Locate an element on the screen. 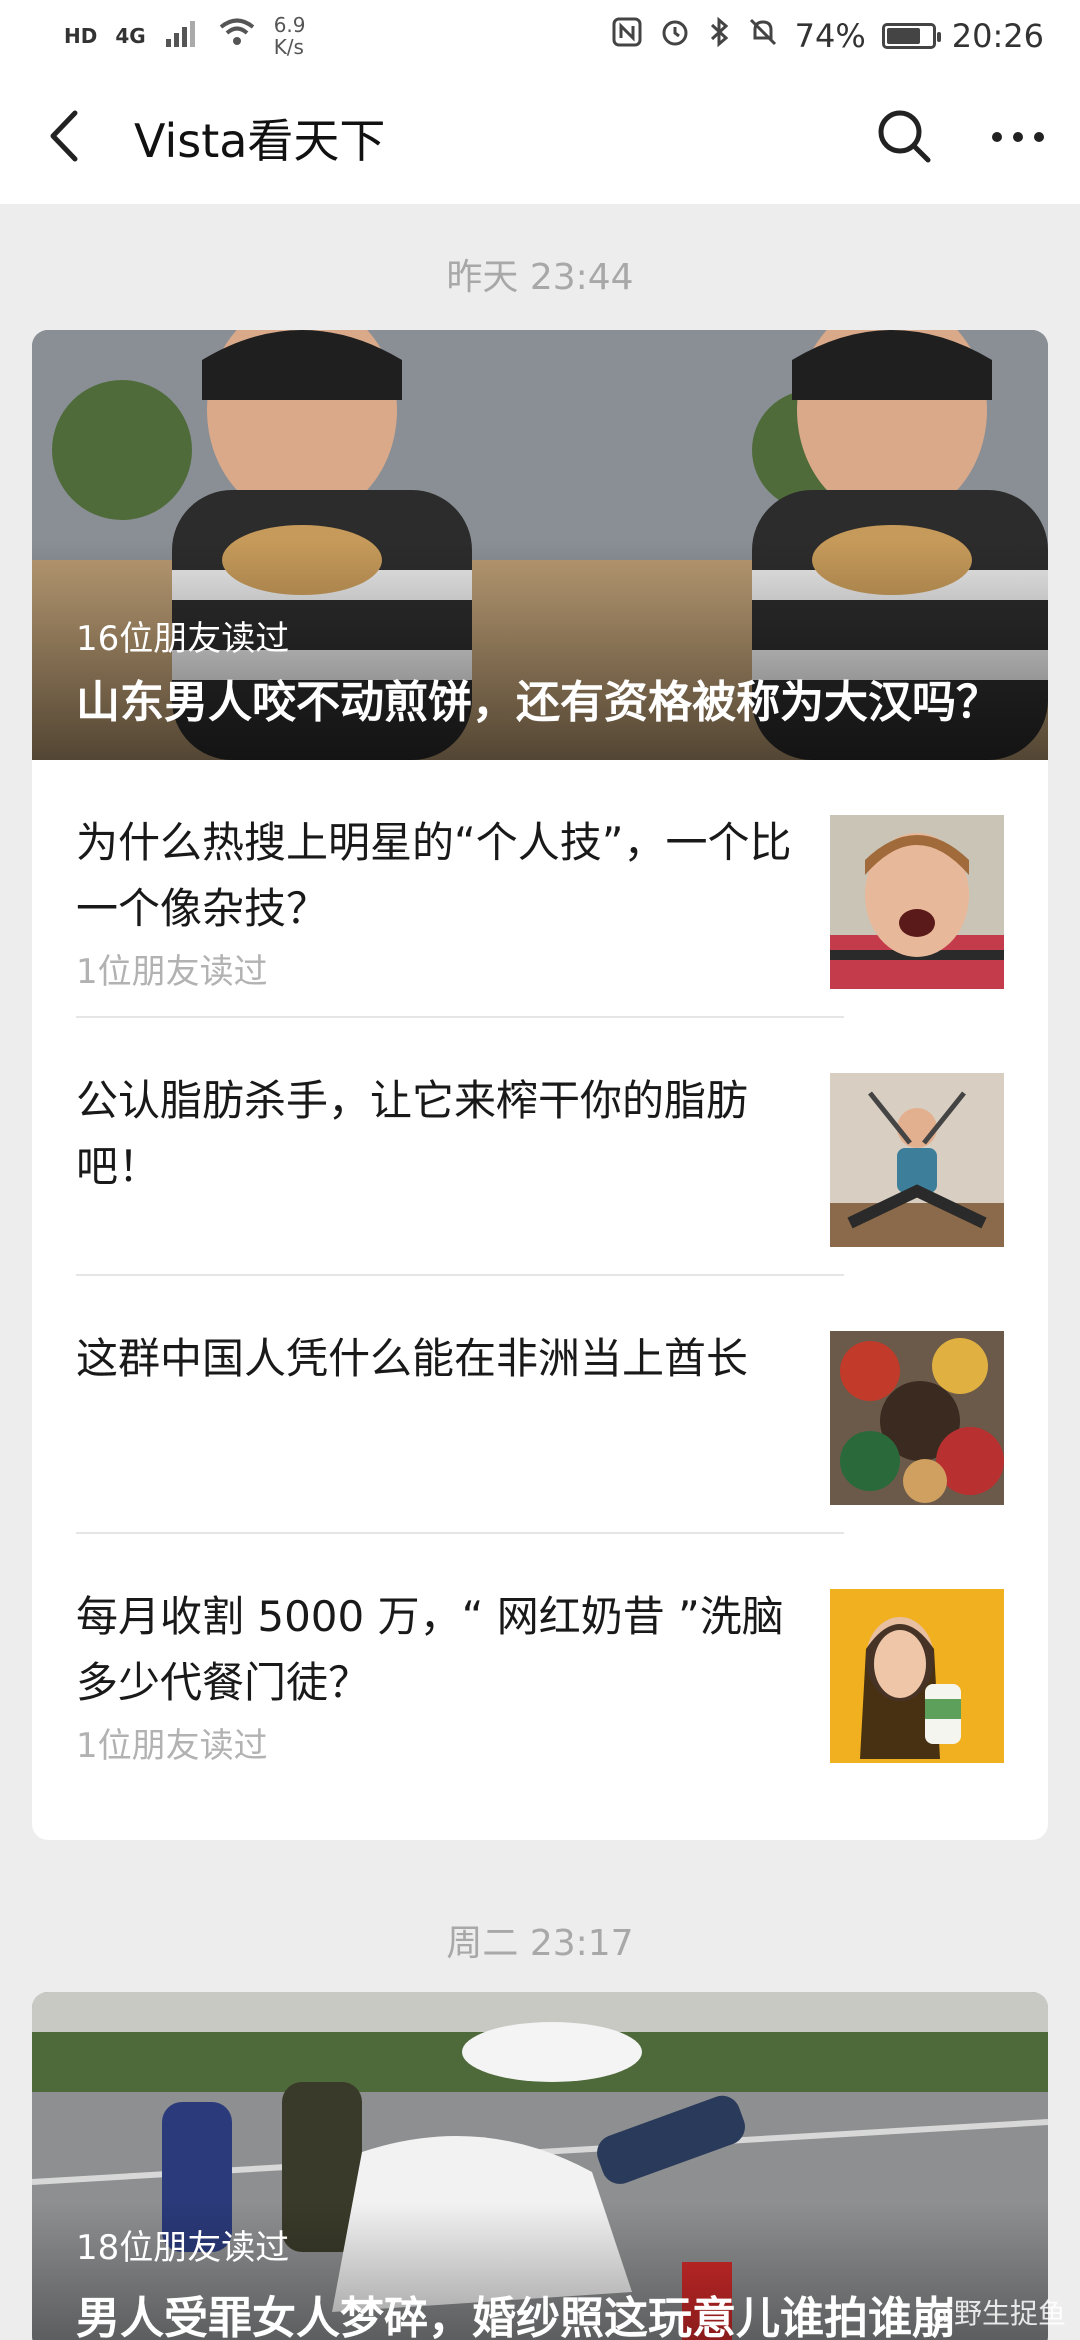  search-button is located at coordinates (904, 138).